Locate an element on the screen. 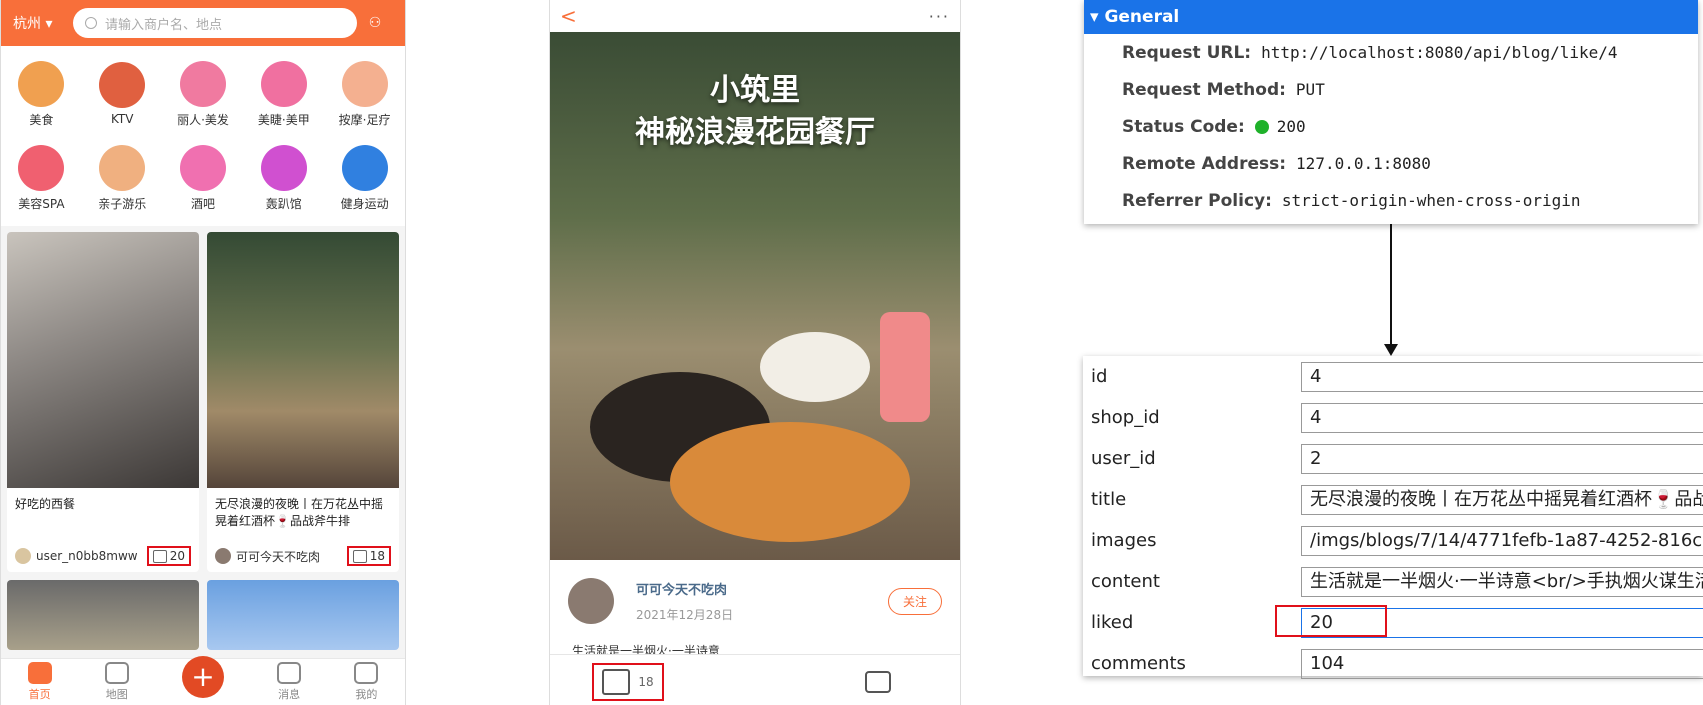  person-icon is located at coordinates (366, 673).